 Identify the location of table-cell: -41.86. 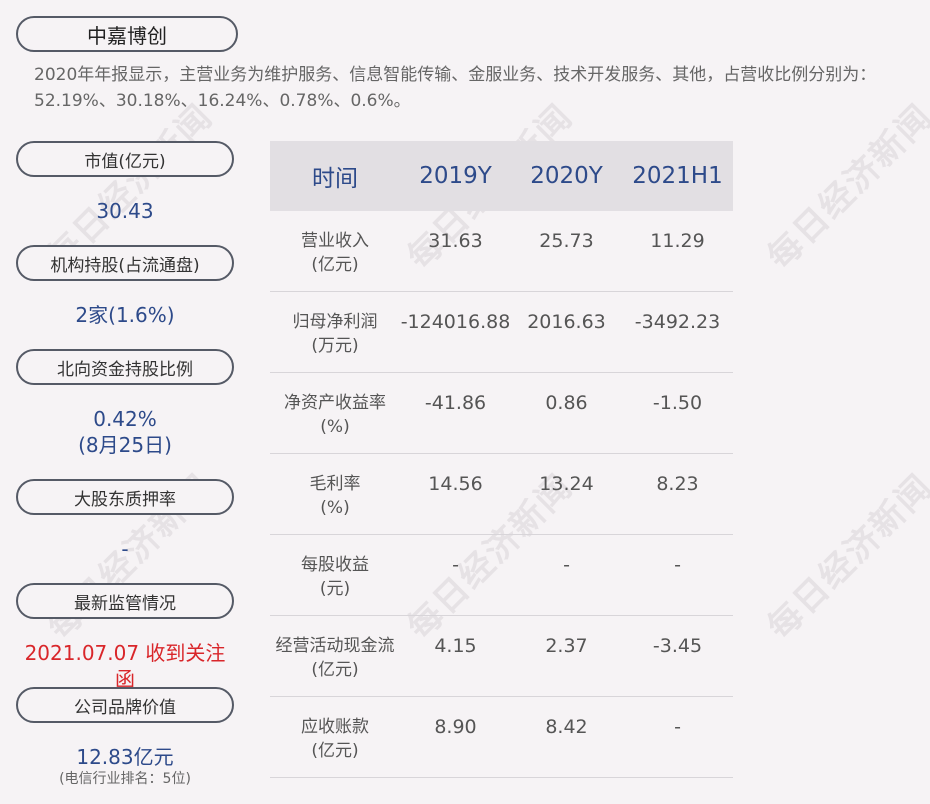
(455, 403).